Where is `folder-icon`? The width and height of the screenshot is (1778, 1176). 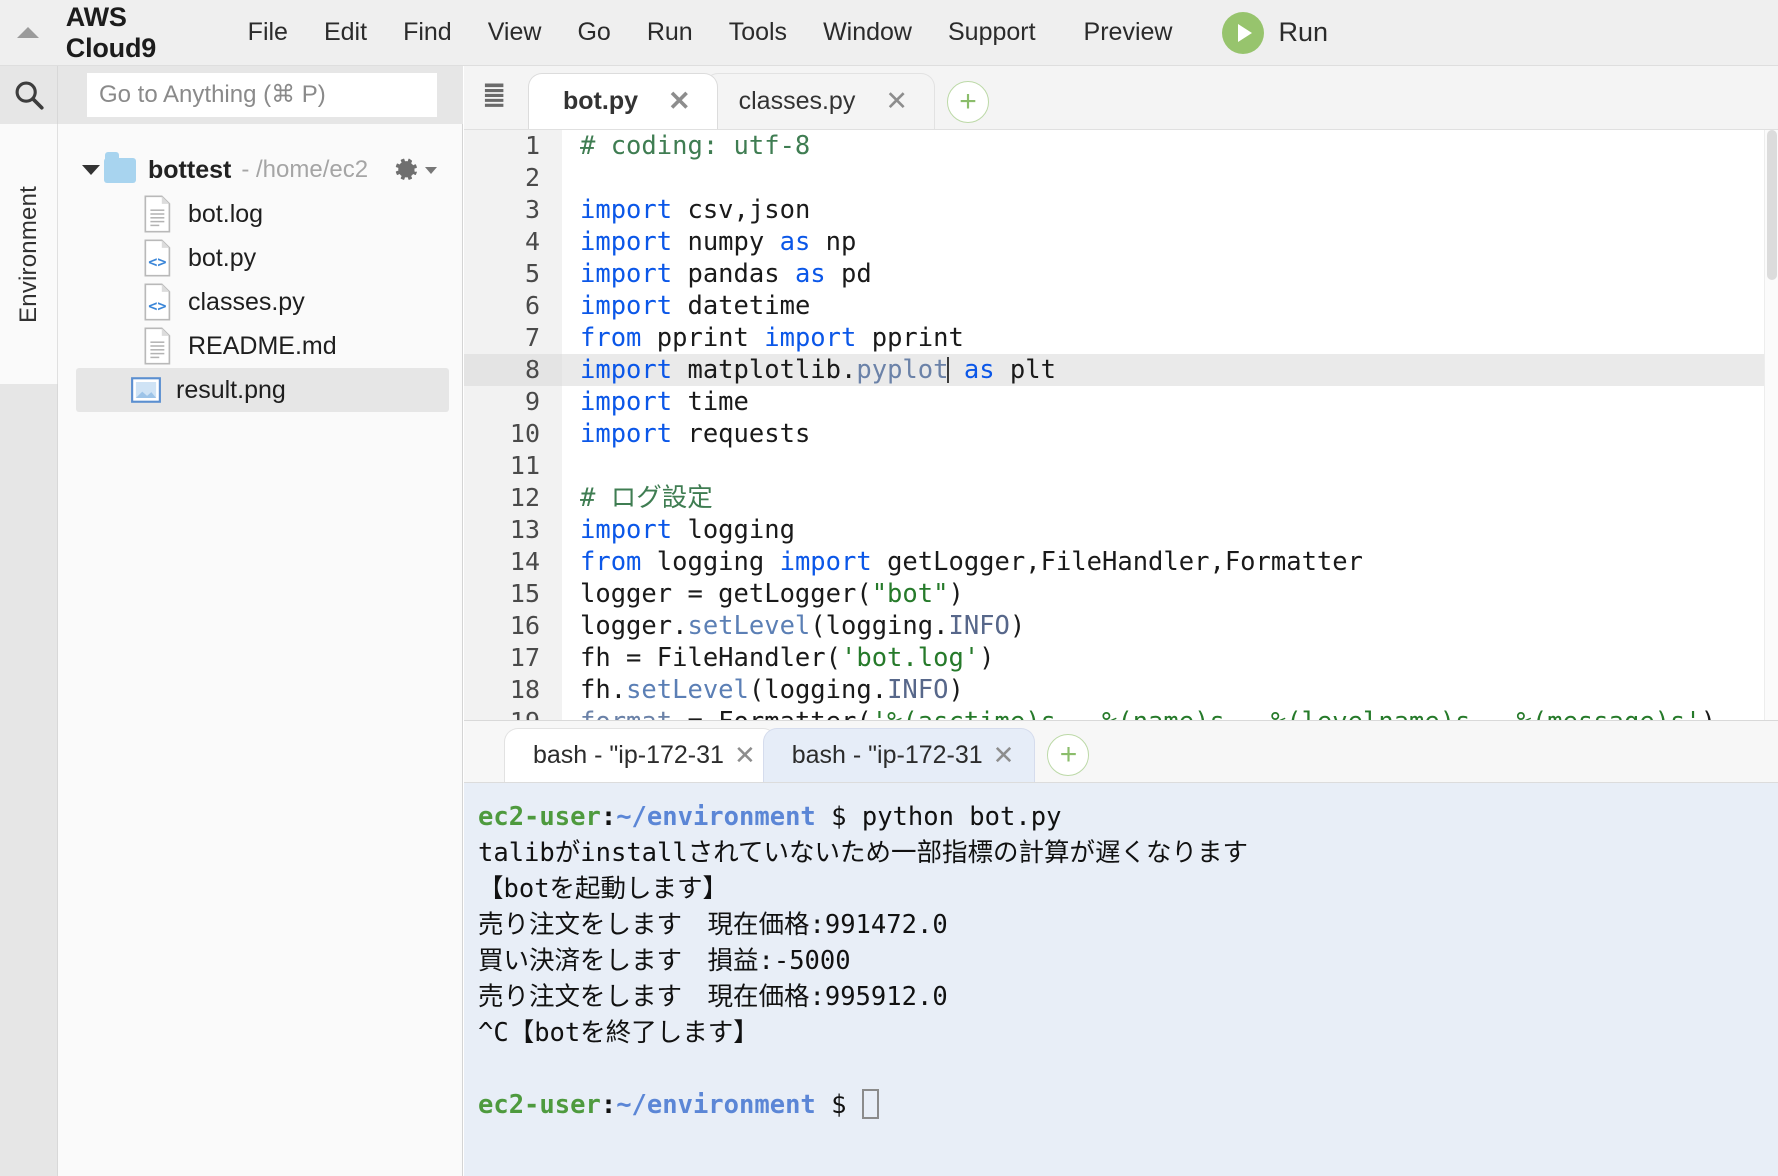 folder-icon is located at coordinates (120, 167).